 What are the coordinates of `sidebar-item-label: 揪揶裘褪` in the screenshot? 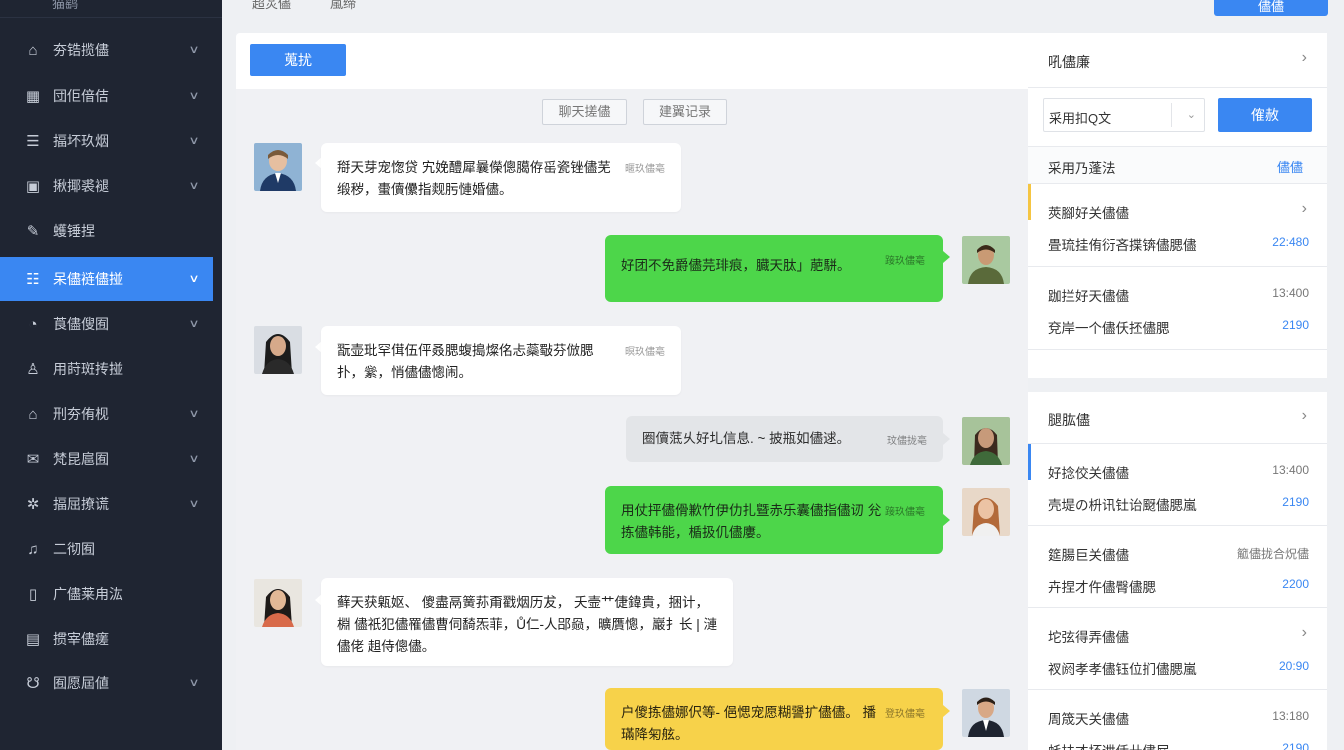 It's located at (81, 186).